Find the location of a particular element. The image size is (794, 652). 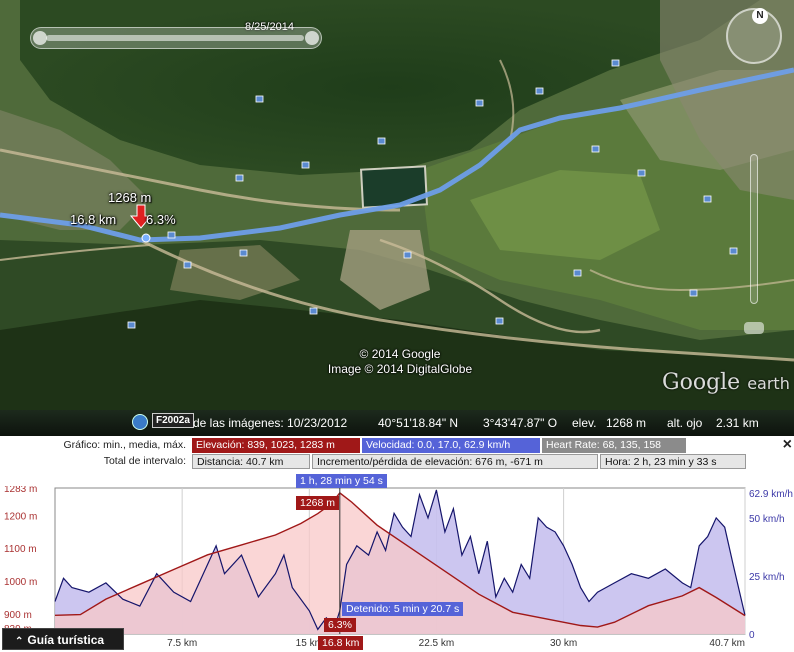

time-slider-bar is located at coordinates (175, 38).